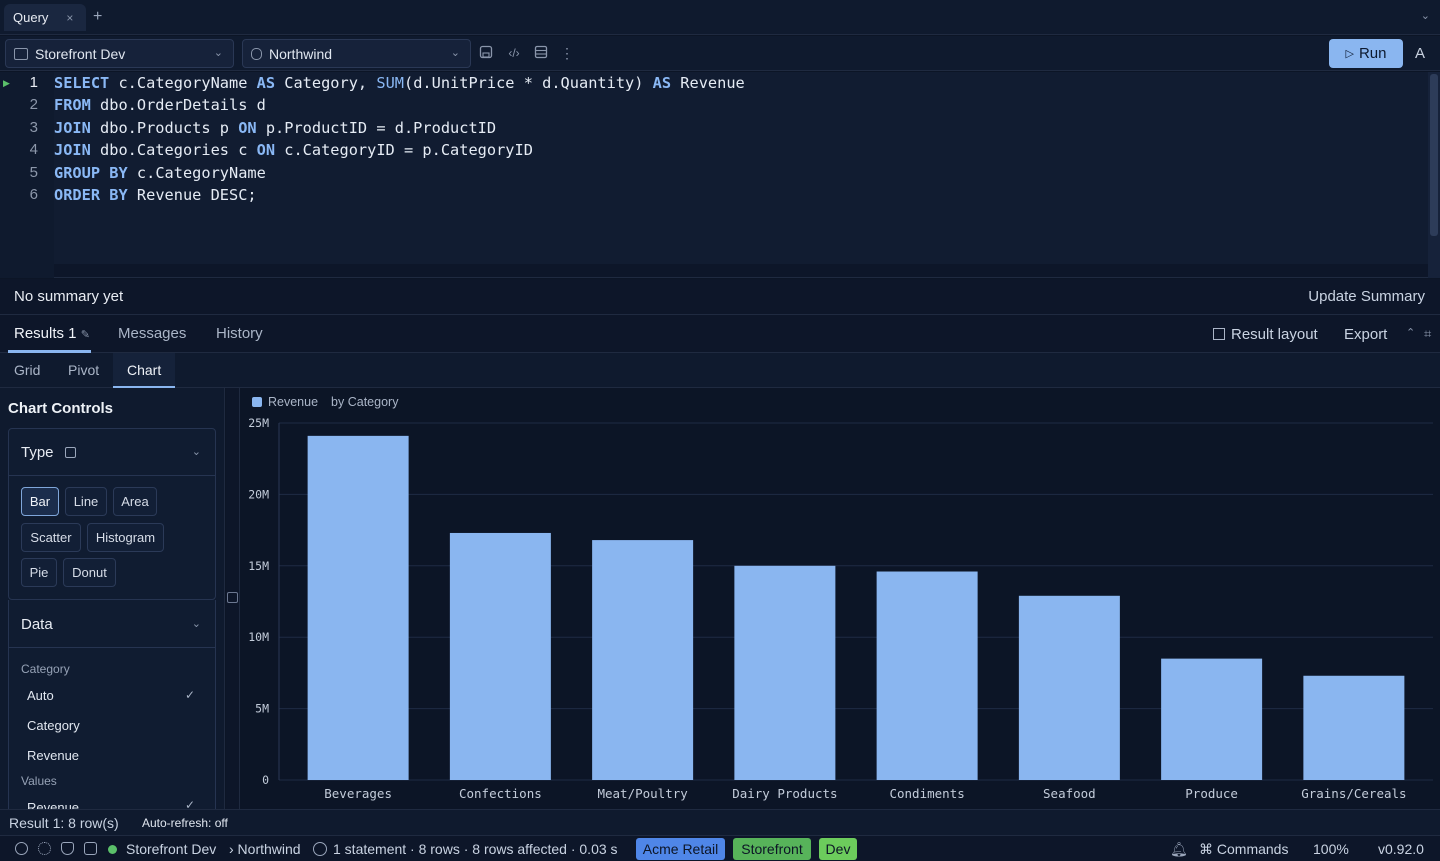 The width and height of the screenshot is (1440, 861). What do you see at coordinates (1365, 334) in the screenshot?
I see `export-button: Export` at bounding box center [1365, 334].